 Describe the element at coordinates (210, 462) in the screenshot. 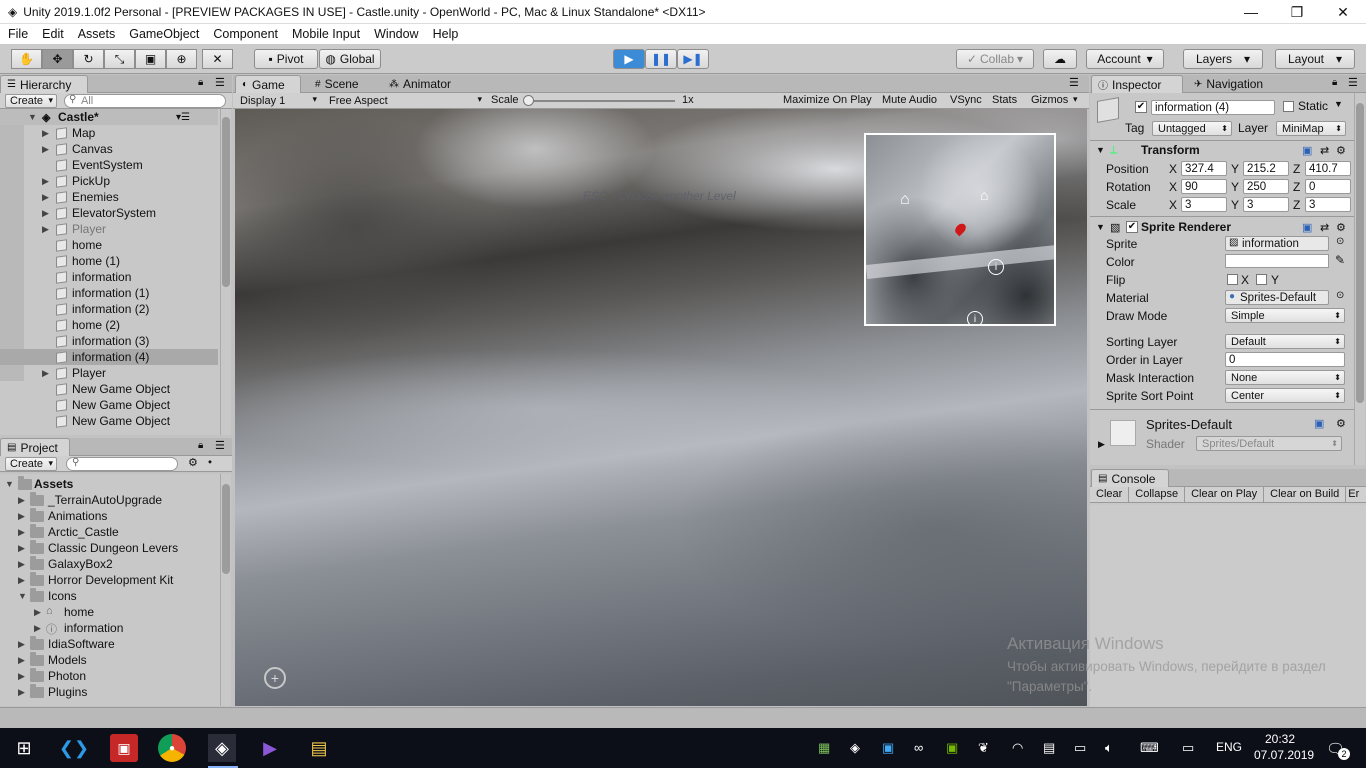

I see `filter-label-icon: ⬩` at that location.